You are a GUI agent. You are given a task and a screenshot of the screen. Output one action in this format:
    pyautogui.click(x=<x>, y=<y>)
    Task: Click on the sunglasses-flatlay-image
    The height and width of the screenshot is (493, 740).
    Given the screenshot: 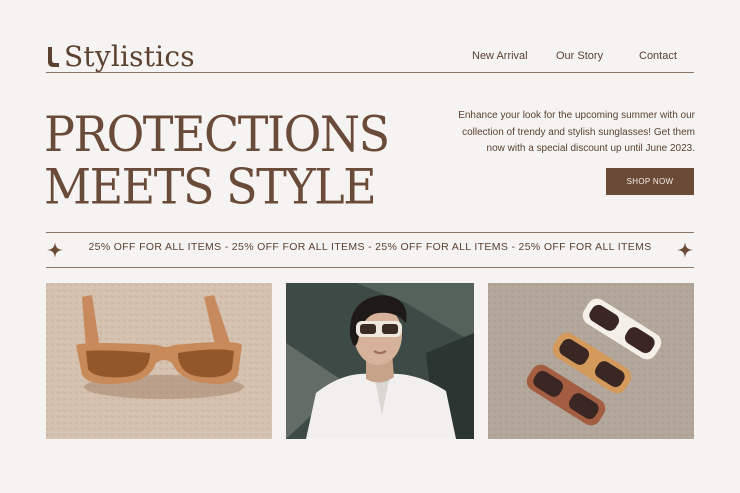 What is the action you would take?
    pyautogui.click(x=591, y=361)
    